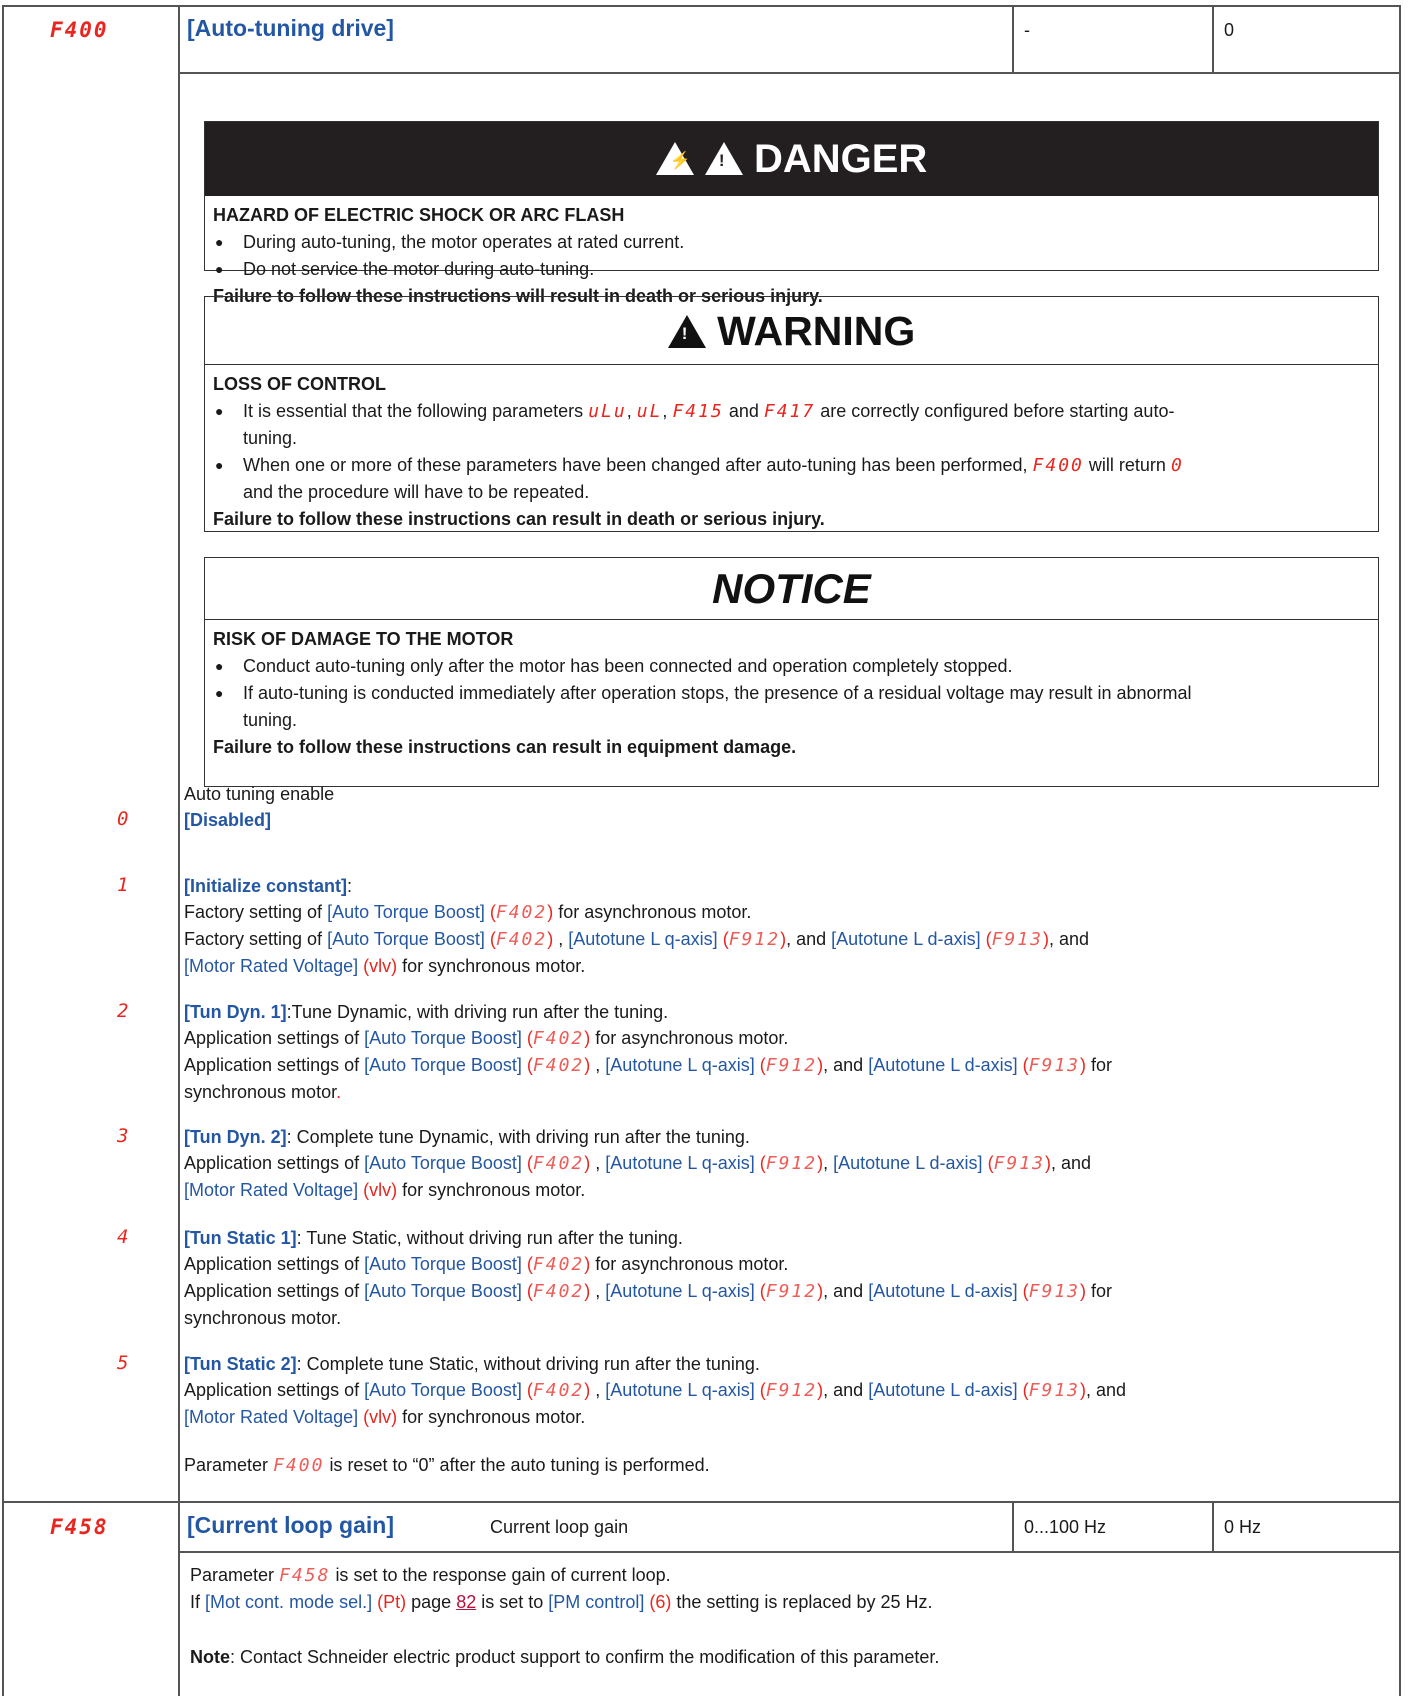  What do you see at coordinates (419, 215) in the screenshot?
I see `danger-subtitle: HAZARD OF ELECTRIC SHOCK OR ARC FLASH` at bounding box center [419, 215].